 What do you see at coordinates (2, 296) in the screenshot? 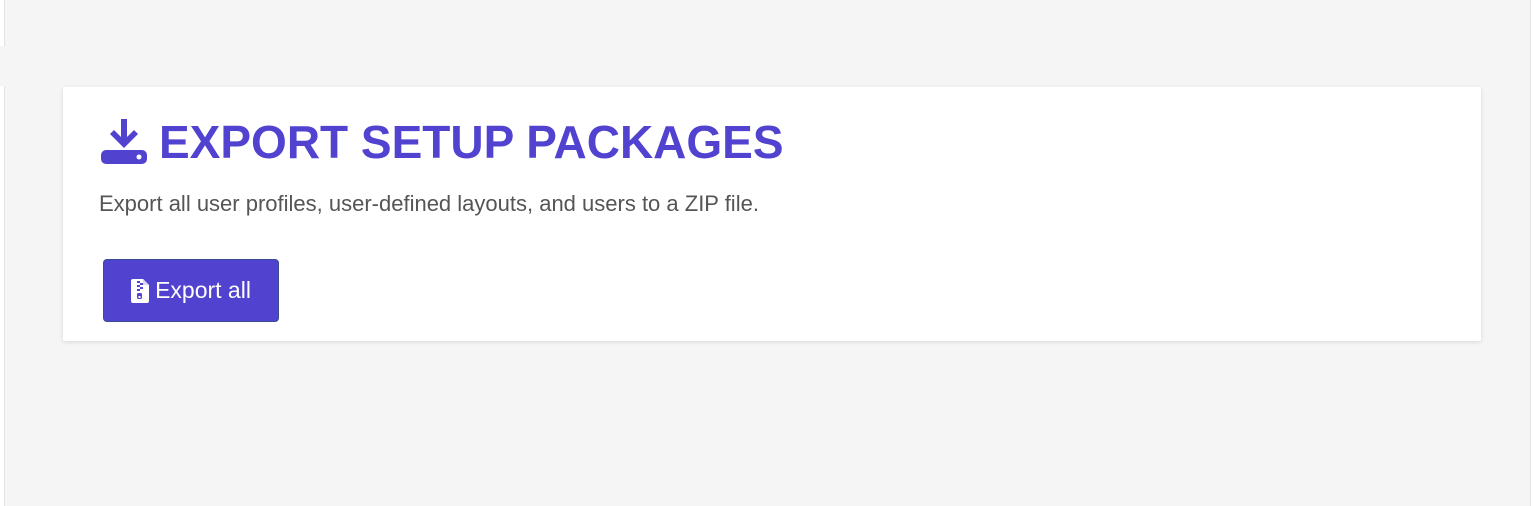
I see `left-edge-bottom` at bounding box center [2, 296].